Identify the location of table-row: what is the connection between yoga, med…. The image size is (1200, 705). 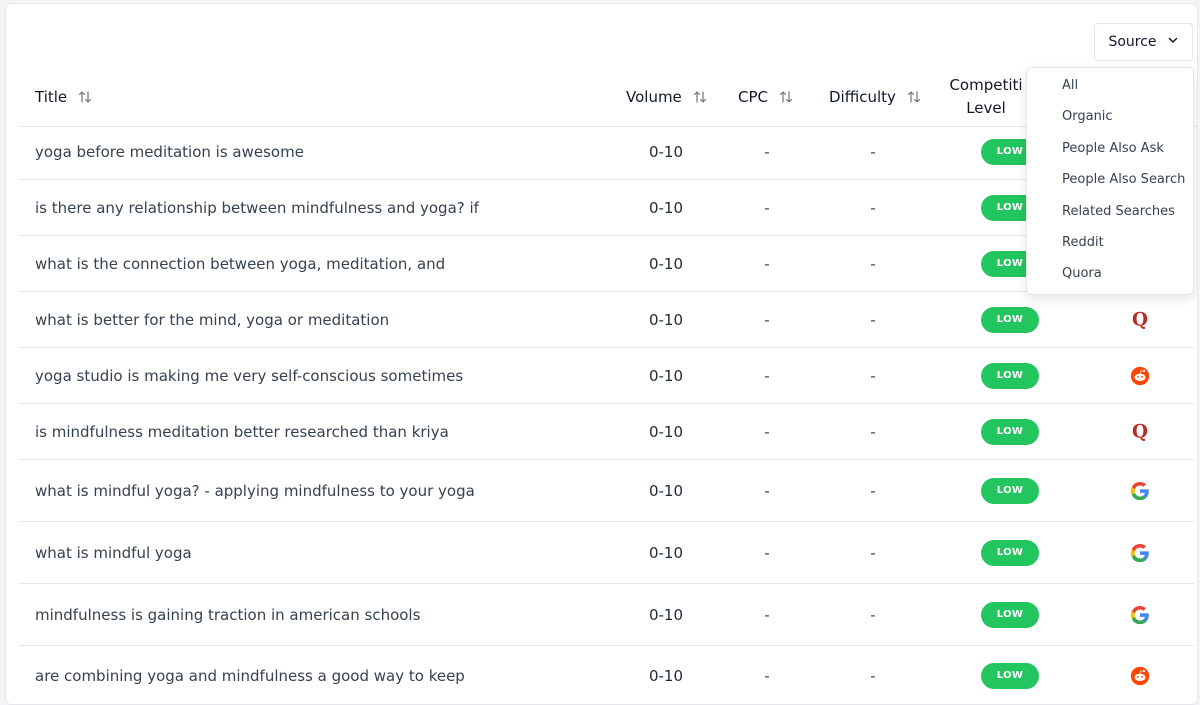
(606, 264).